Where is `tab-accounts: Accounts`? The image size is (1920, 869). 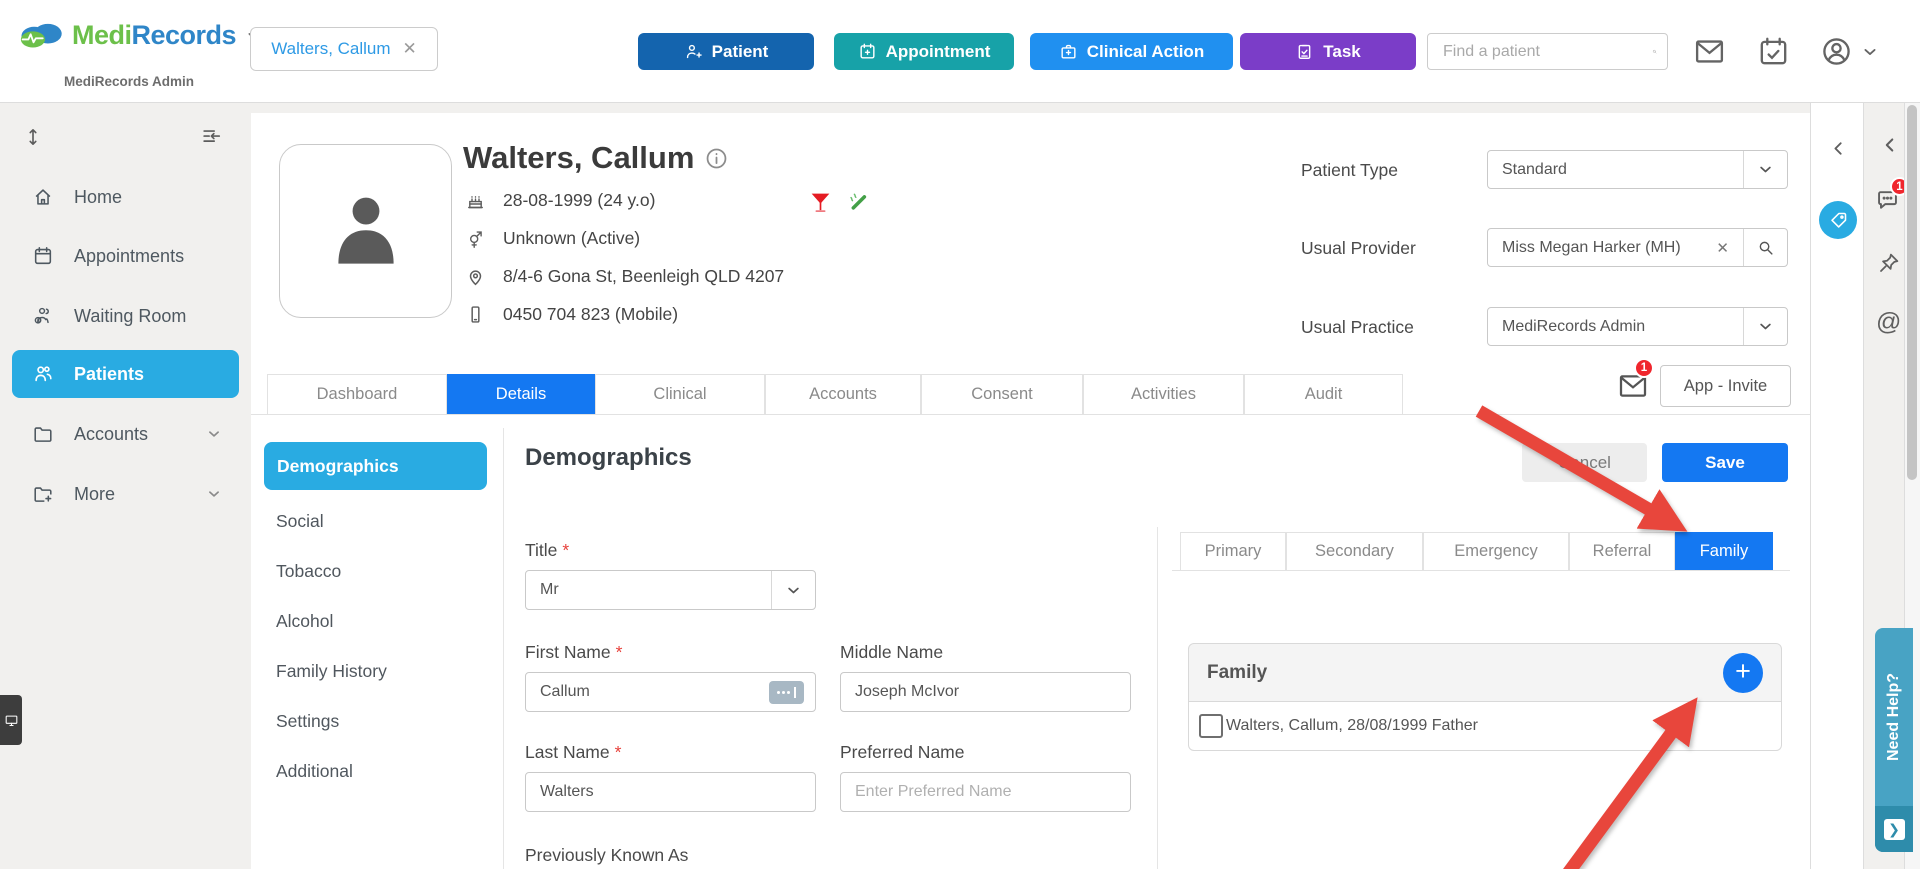
tab-accounts: Accounts is located at coordinates (843, 394).